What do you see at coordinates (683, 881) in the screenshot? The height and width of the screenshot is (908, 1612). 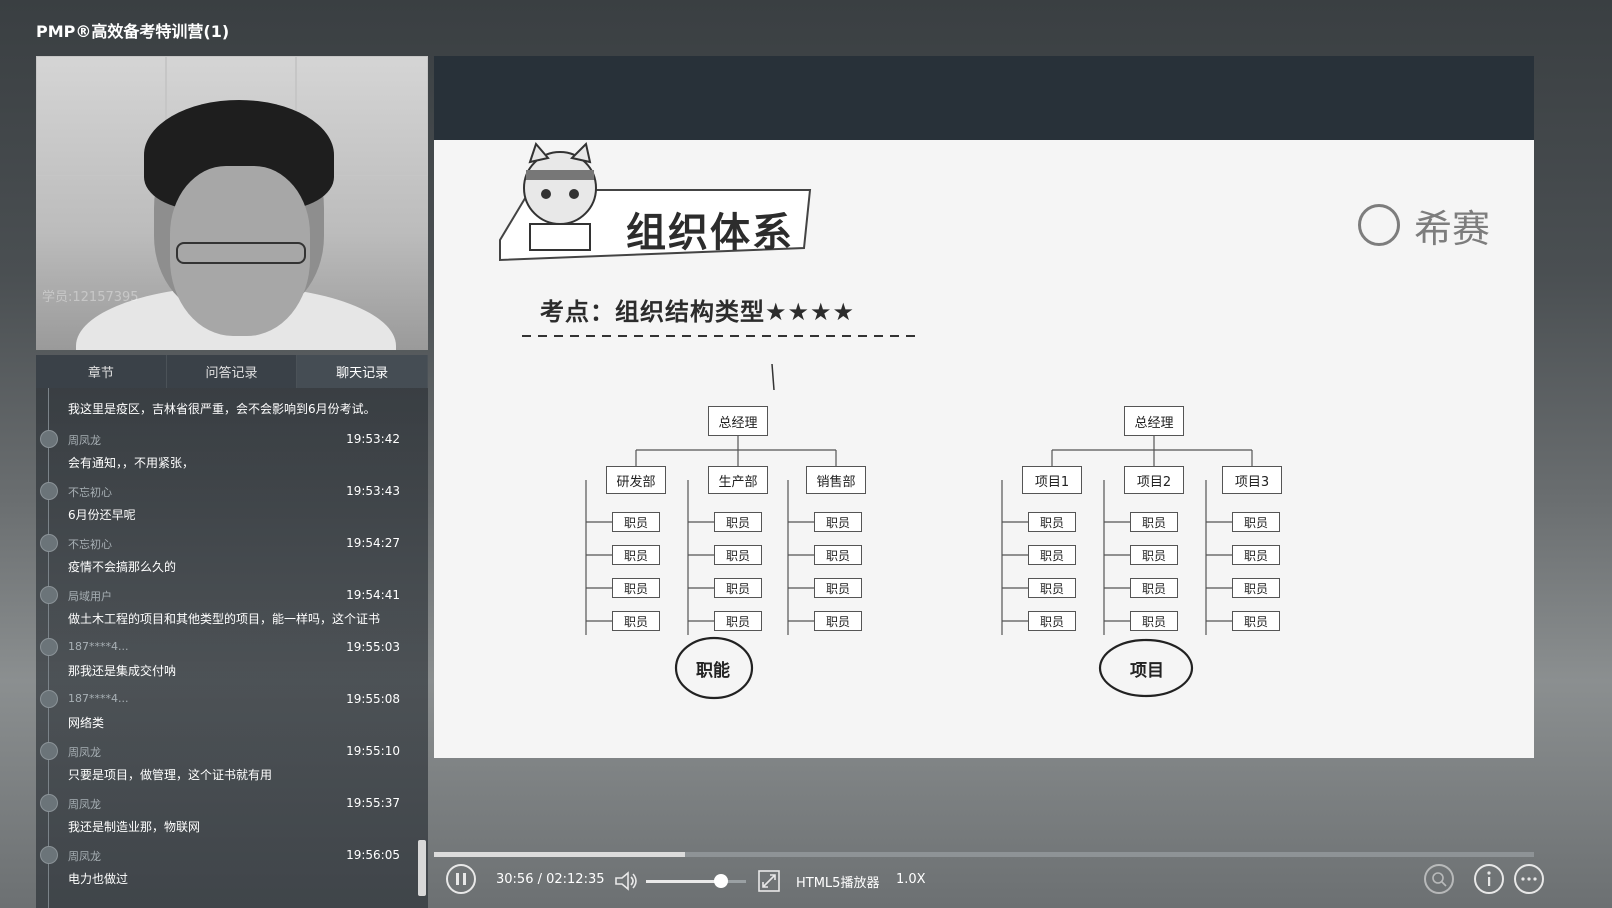 I see `volume-fill` at bounding box center [683, 881].